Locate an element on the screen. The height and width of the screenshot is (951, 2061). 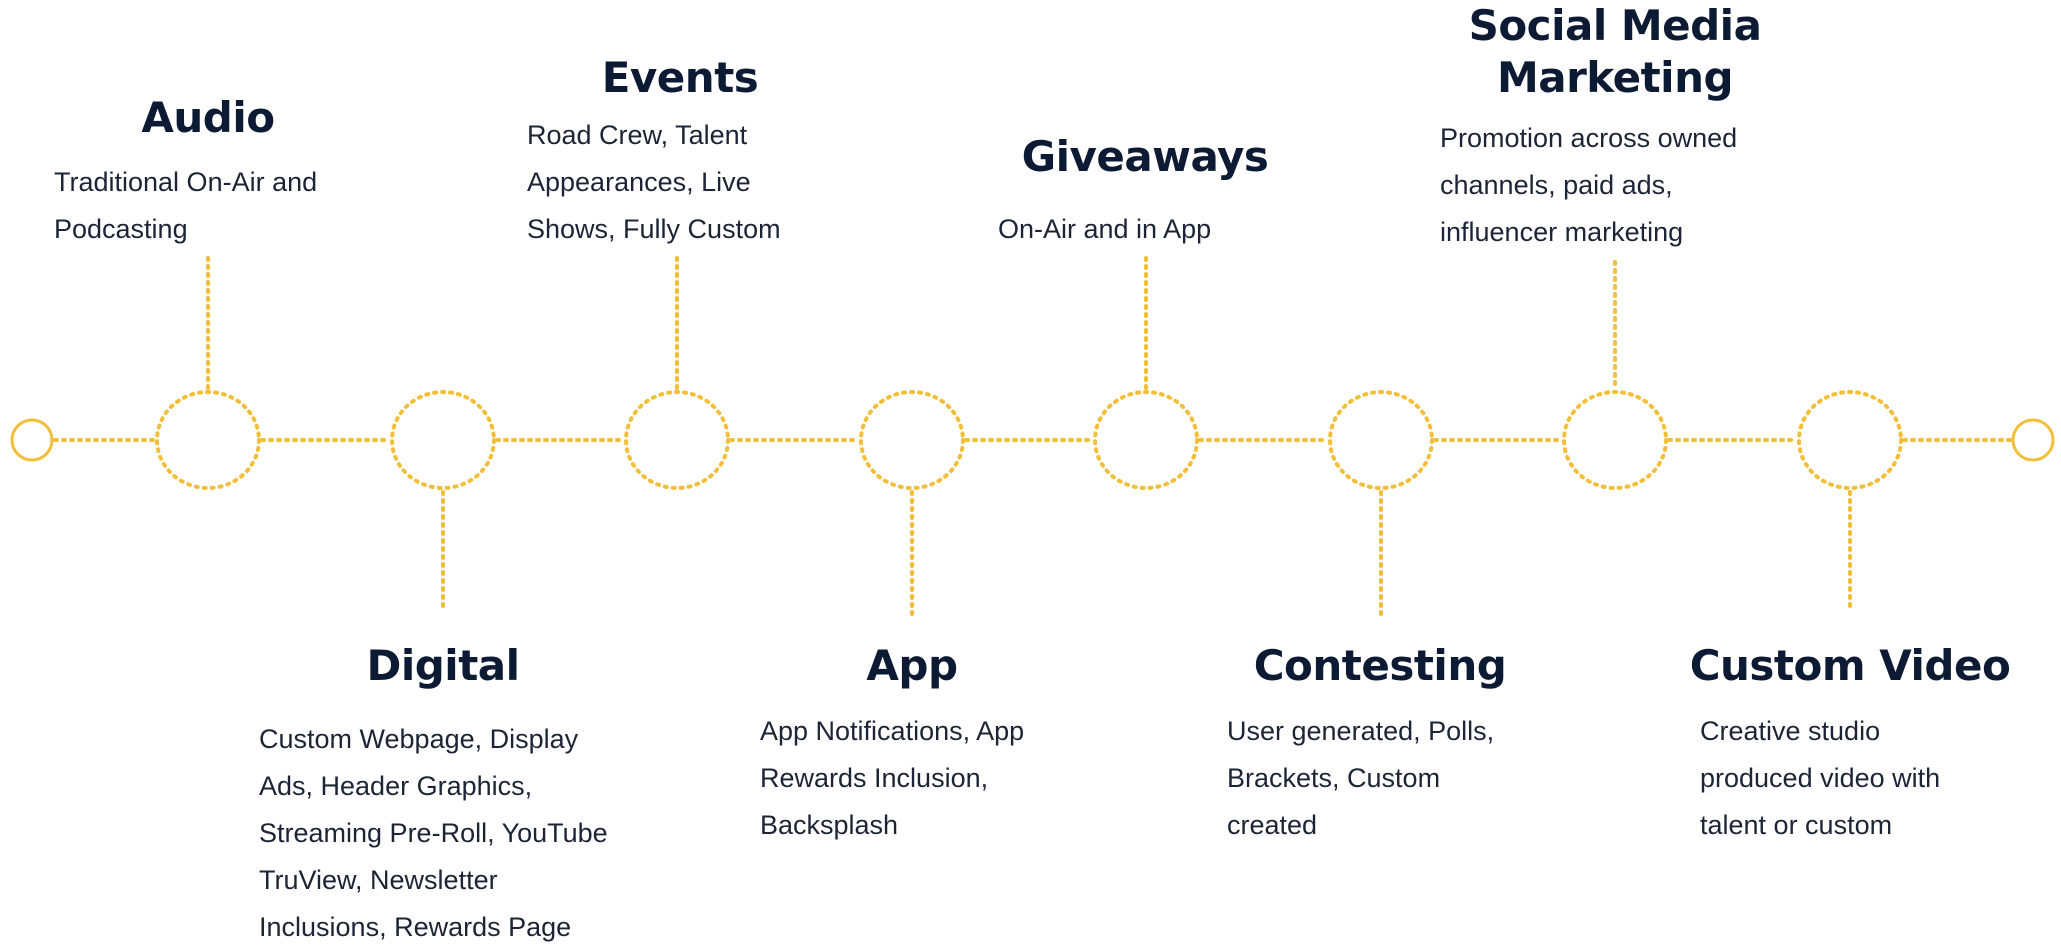
stage-title-line: Social Media is located at coordinates (1615, 25).